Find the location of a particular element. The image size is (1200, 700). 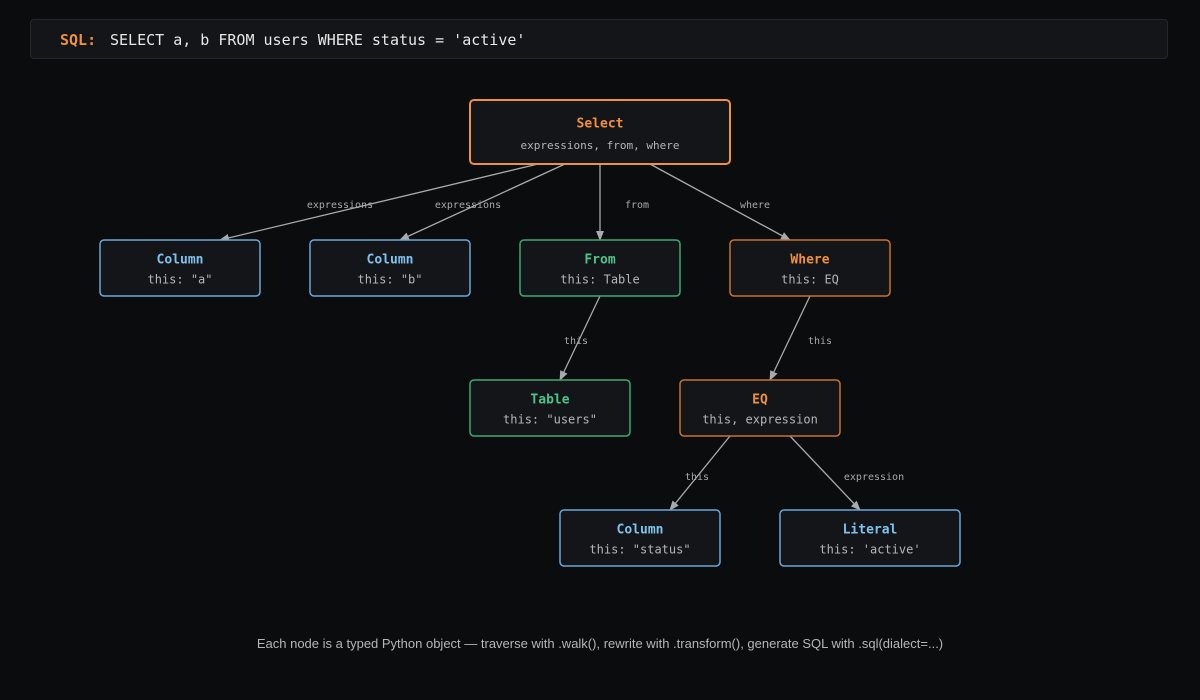

edge-line is located at coordinates (790, 338).